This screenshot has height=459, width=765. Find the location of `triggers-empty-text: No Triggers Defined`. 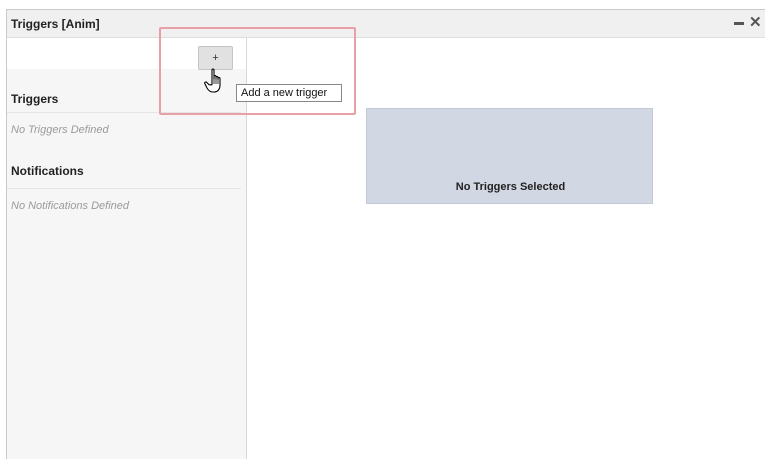

triggers-empty-text: No Triggers Defined is located at coordinates (60, 130).